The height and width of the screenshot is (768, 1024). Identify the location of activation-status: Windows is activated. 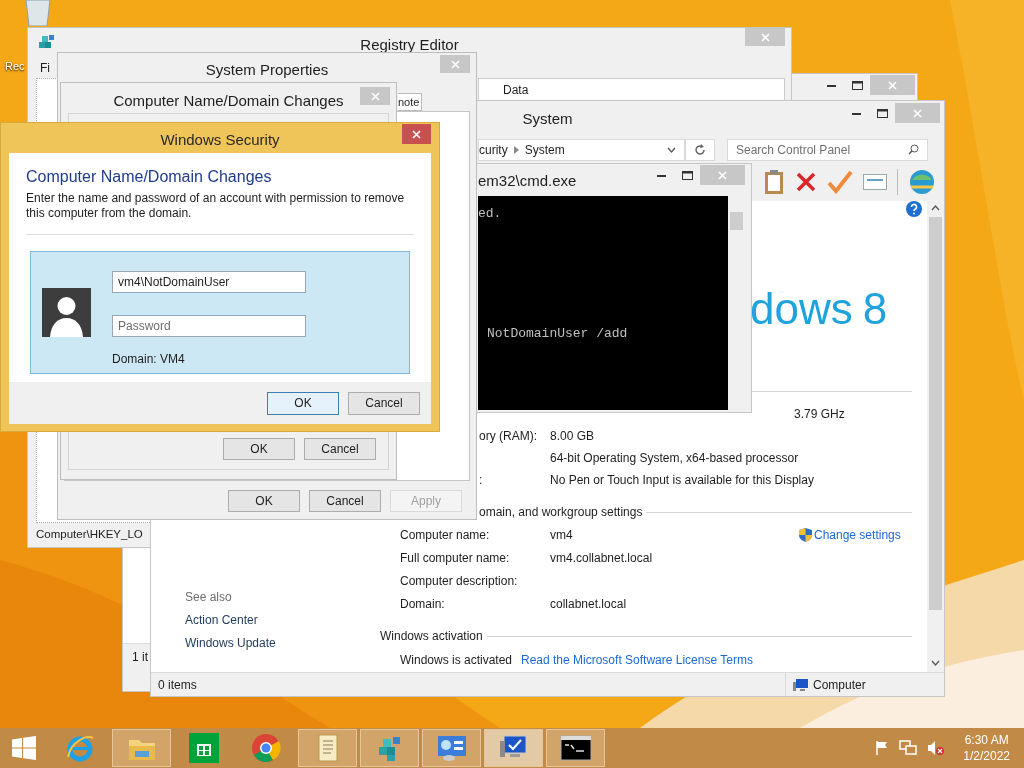
(457, 660).